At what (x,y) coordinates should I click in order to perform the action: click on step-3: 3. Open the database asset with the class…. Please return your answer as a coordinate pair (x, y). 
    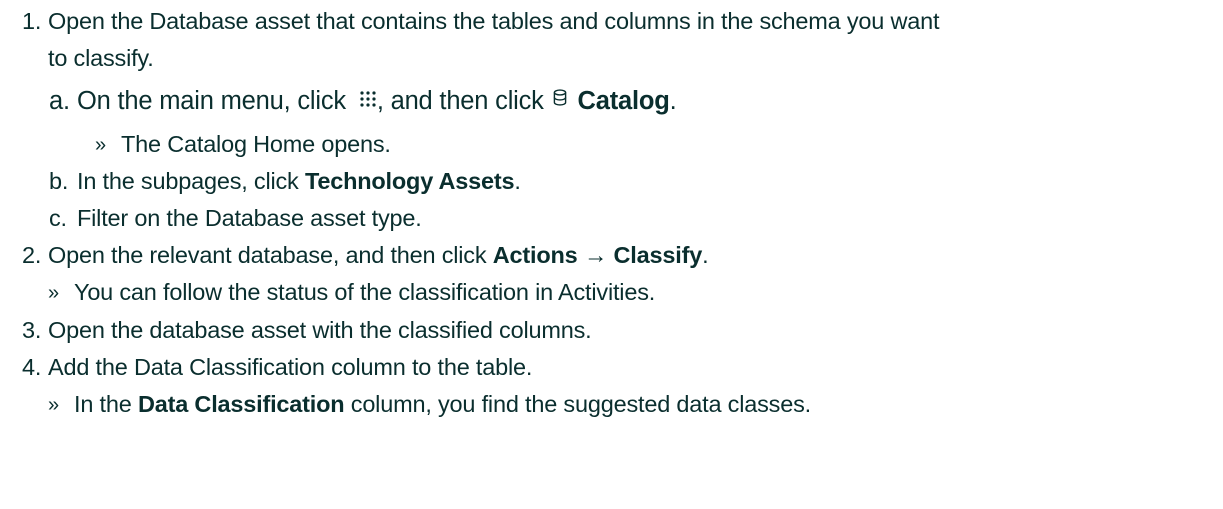
    Looking at the image, I should click on (307, 330).